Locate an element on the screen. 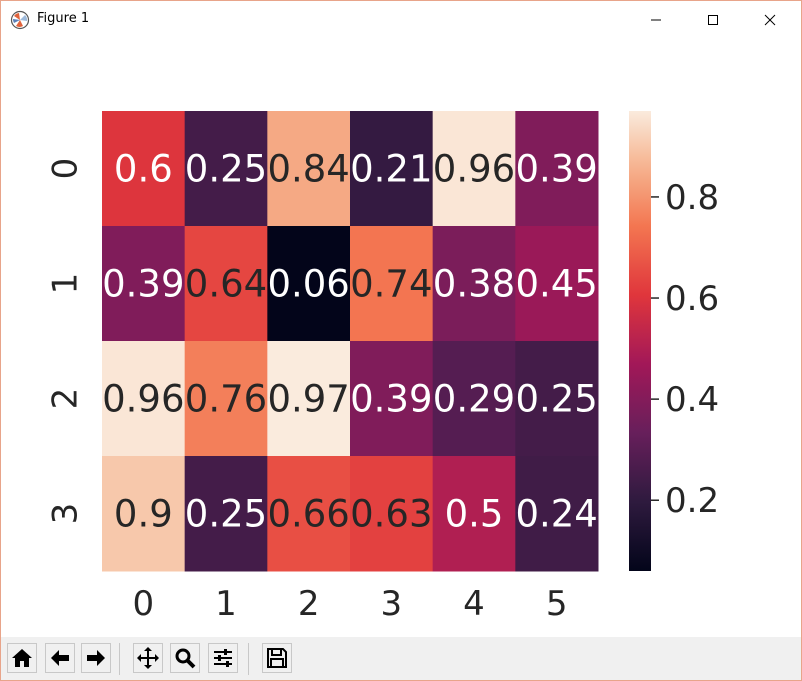 This screenshot has height=681, width=802. cell-value-label: 0.5 is located at coordinates (474, 514).